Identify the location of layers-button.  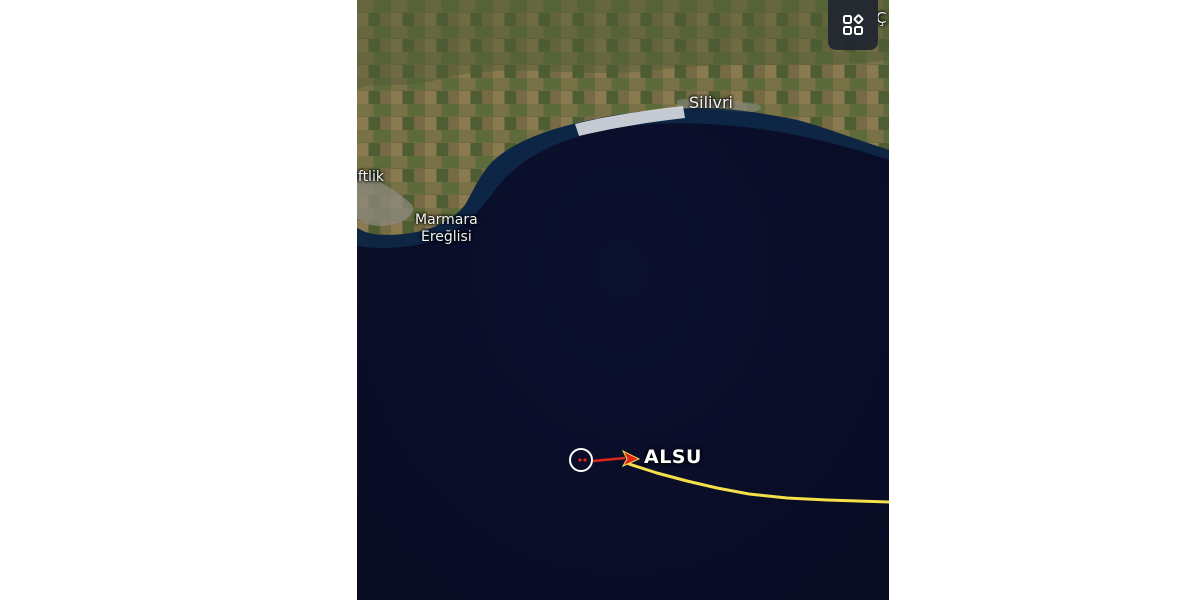
(853, 25).